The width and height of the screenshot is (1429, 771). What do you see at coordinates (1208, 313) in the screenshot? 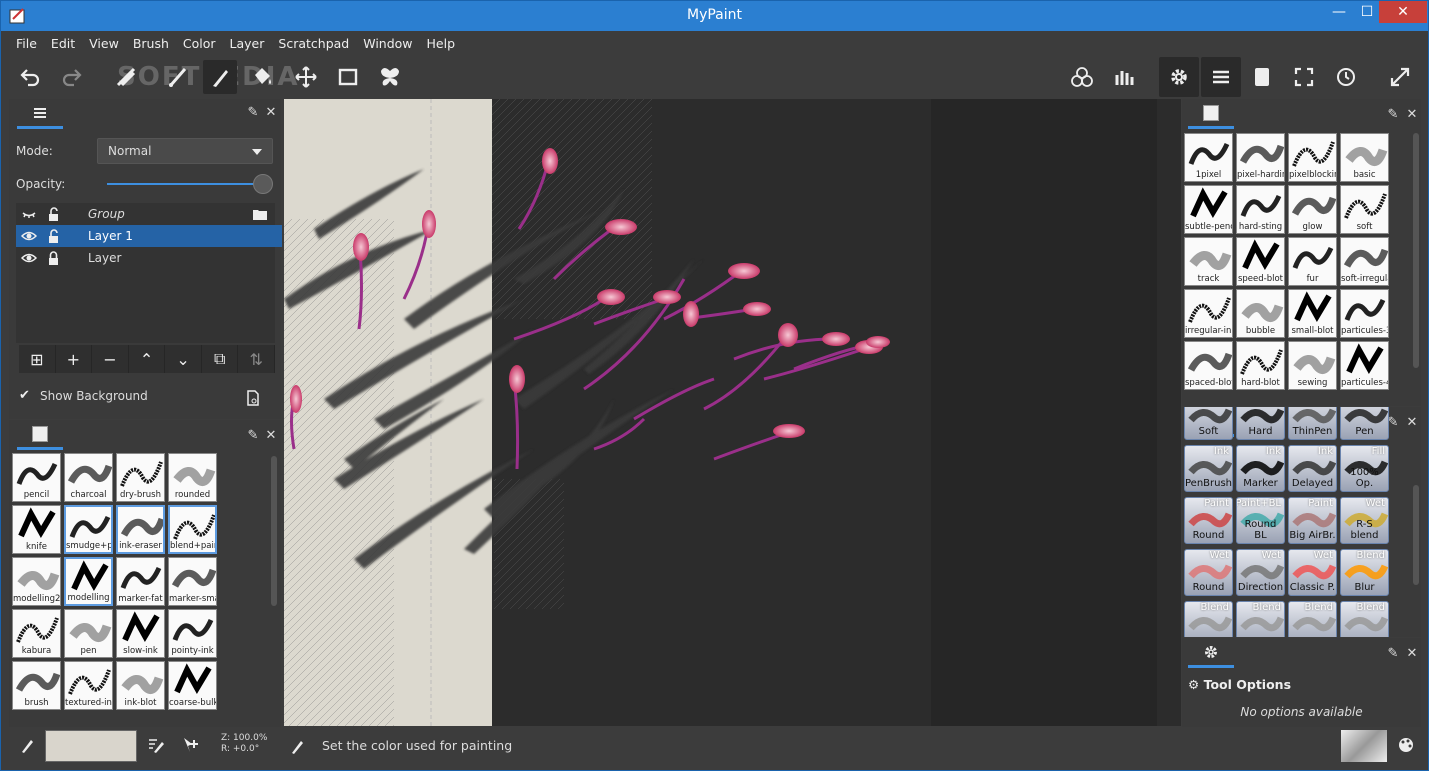
I see `brush-irregular-ink: irregular-ink` at bounding box center [1208, 313].